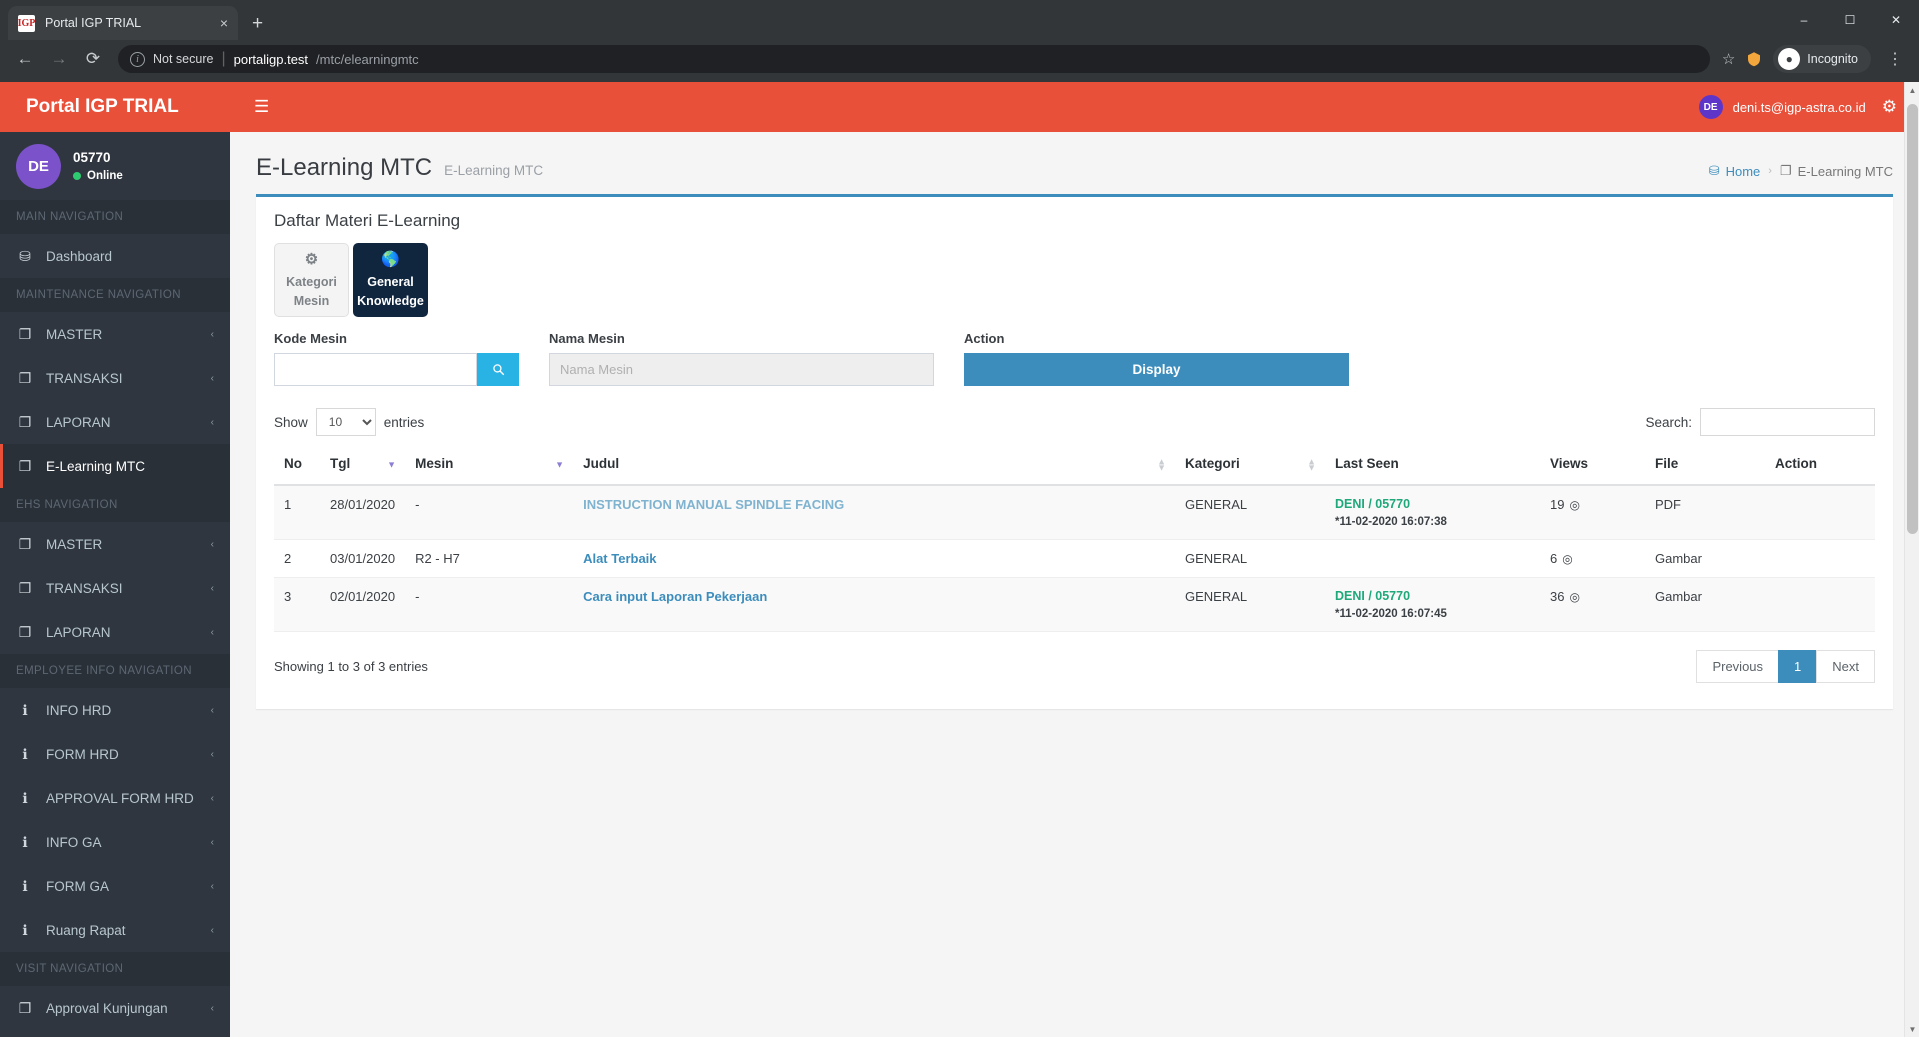 The image size is (1919, 1040). What do you see at coordinates (115, 466) in the screenshot?
I see `sidebar-item-e-learning-mtc: ❐ E-Learning MTC` at bounding box center [115, 466].